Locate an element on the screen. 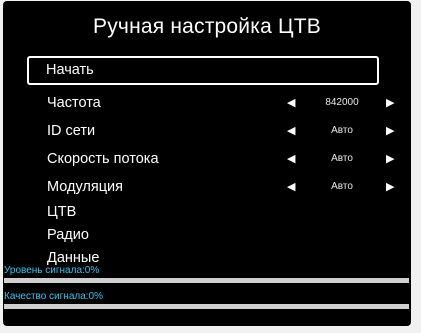 This screenshot has width=421, height=333. radio-item: Радио is located at coordinates (219, 235).